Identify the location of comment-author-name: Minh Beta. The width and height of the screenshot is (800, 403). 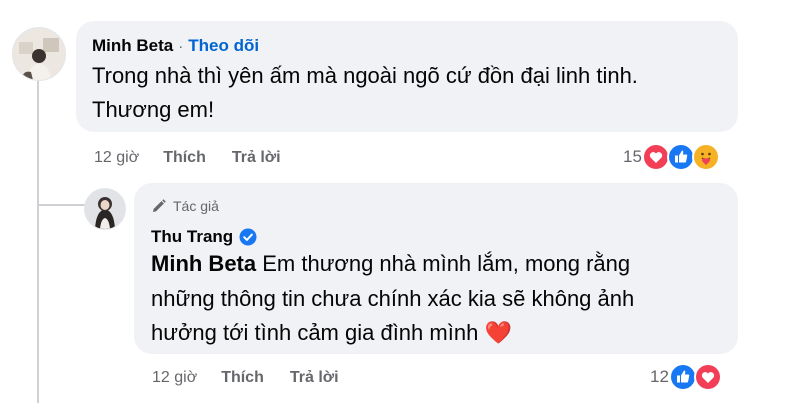
(132, 46).